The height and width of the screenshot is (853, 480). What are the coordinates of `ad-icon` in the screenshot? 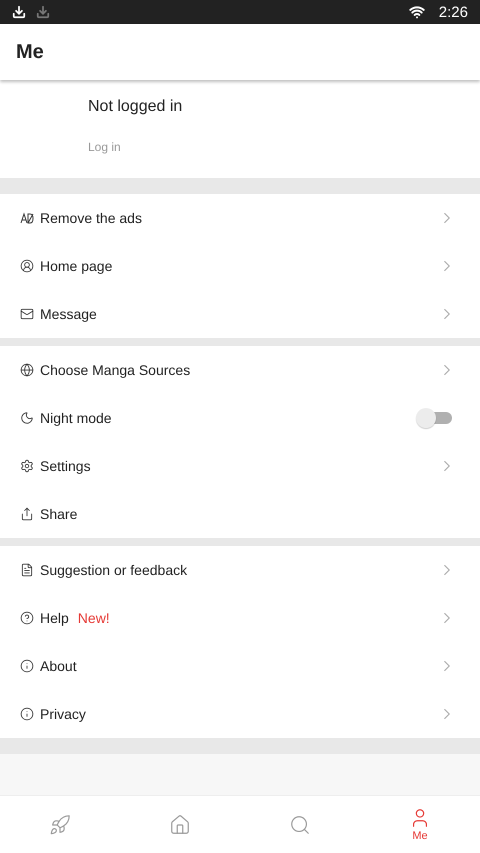 It's located at (27, 218).